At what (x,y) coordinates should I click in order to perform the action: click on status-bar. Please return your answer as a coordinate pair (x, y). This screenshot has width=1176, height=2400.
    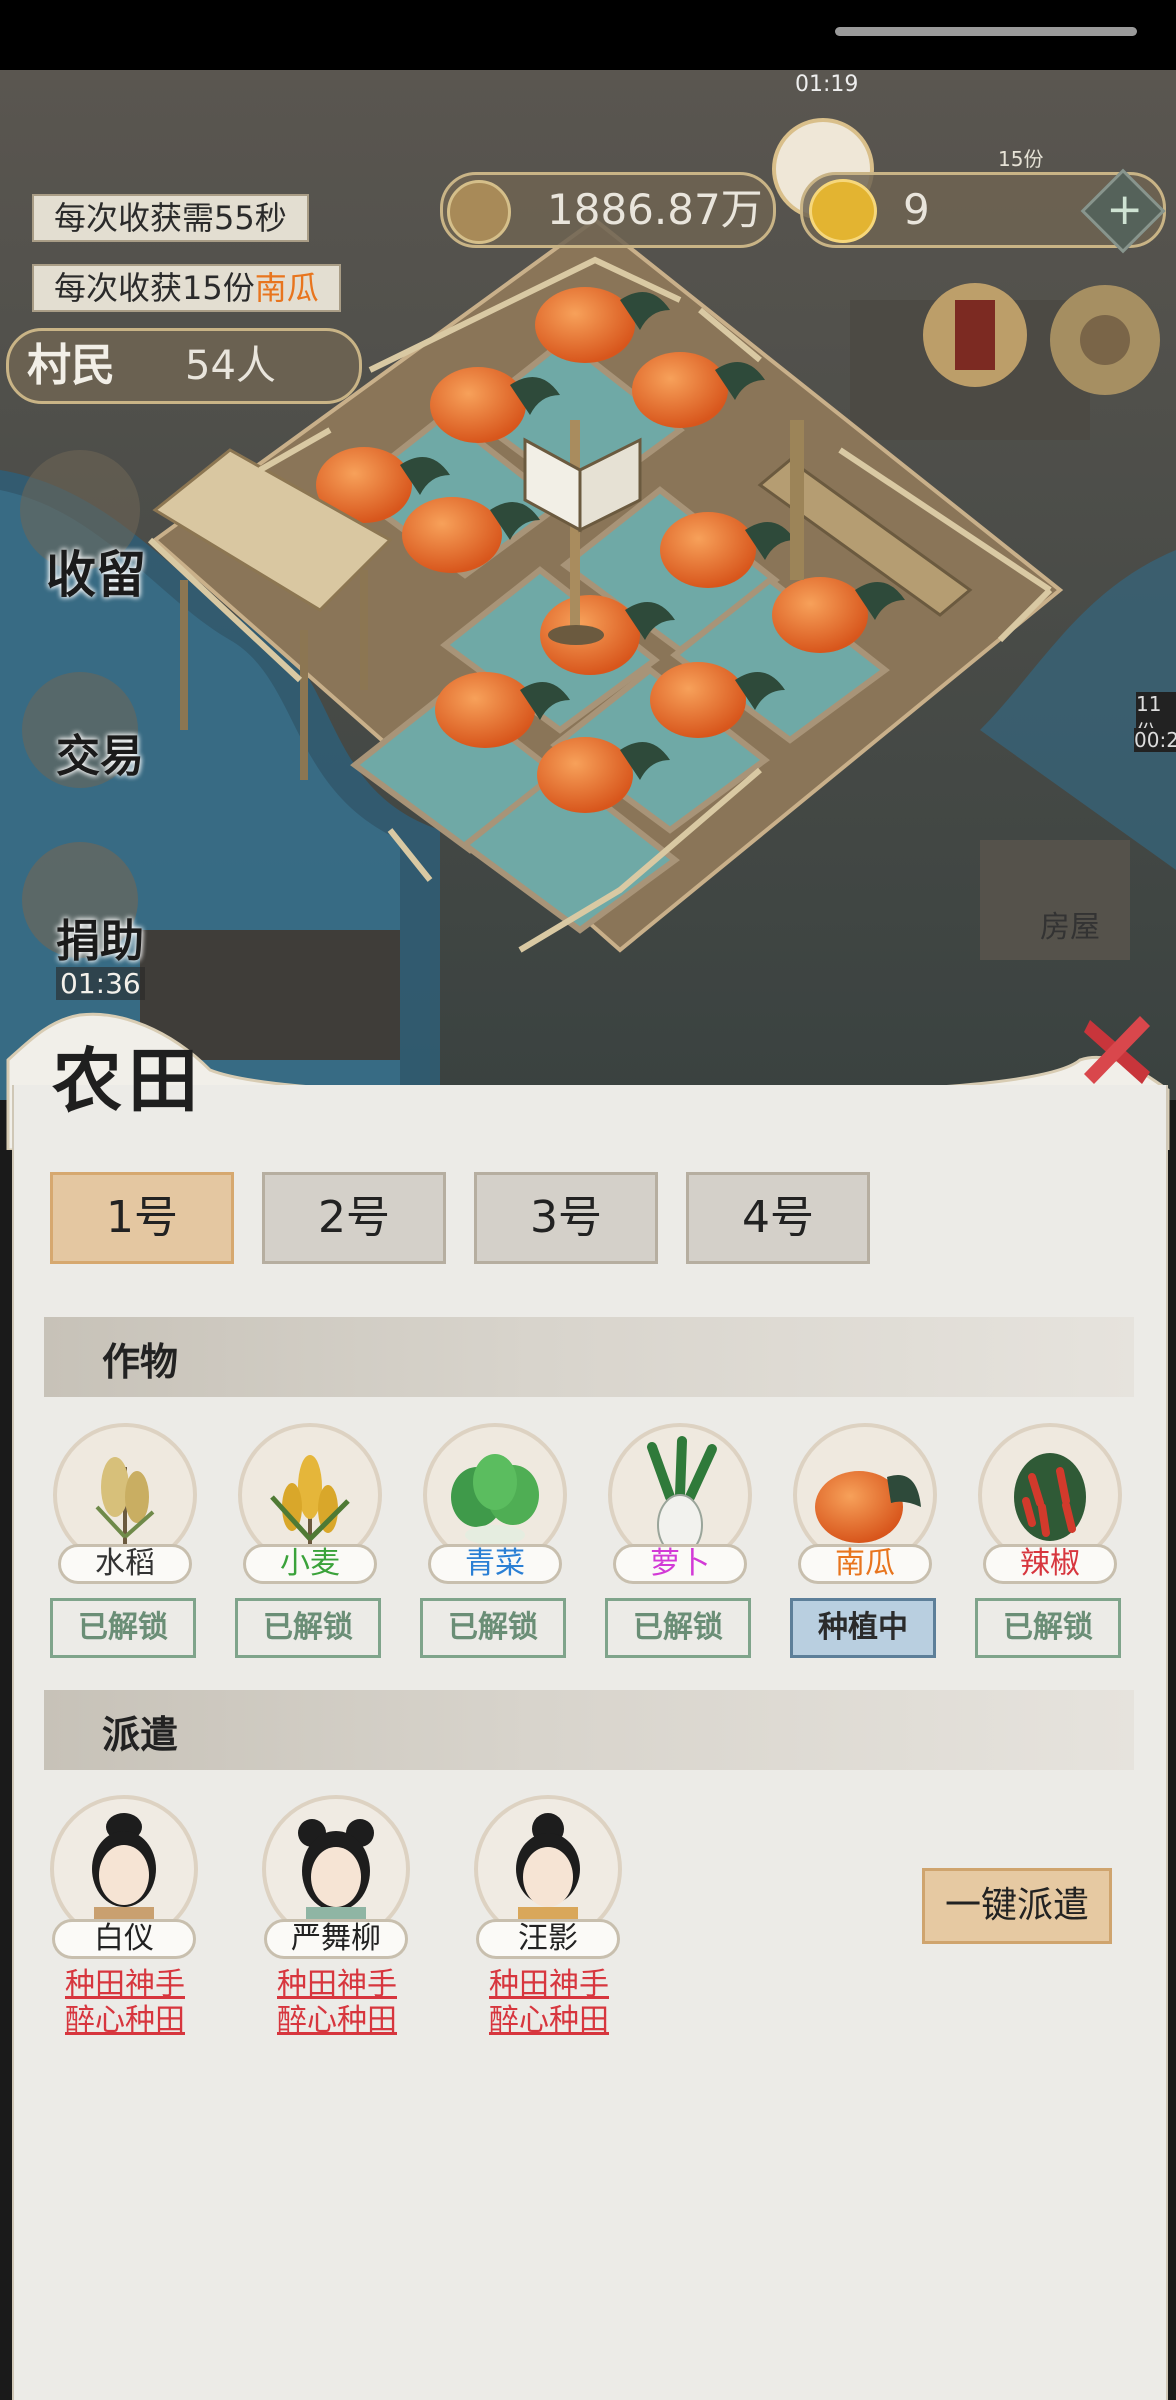
    Looking at the image, I should click on (588, 35).